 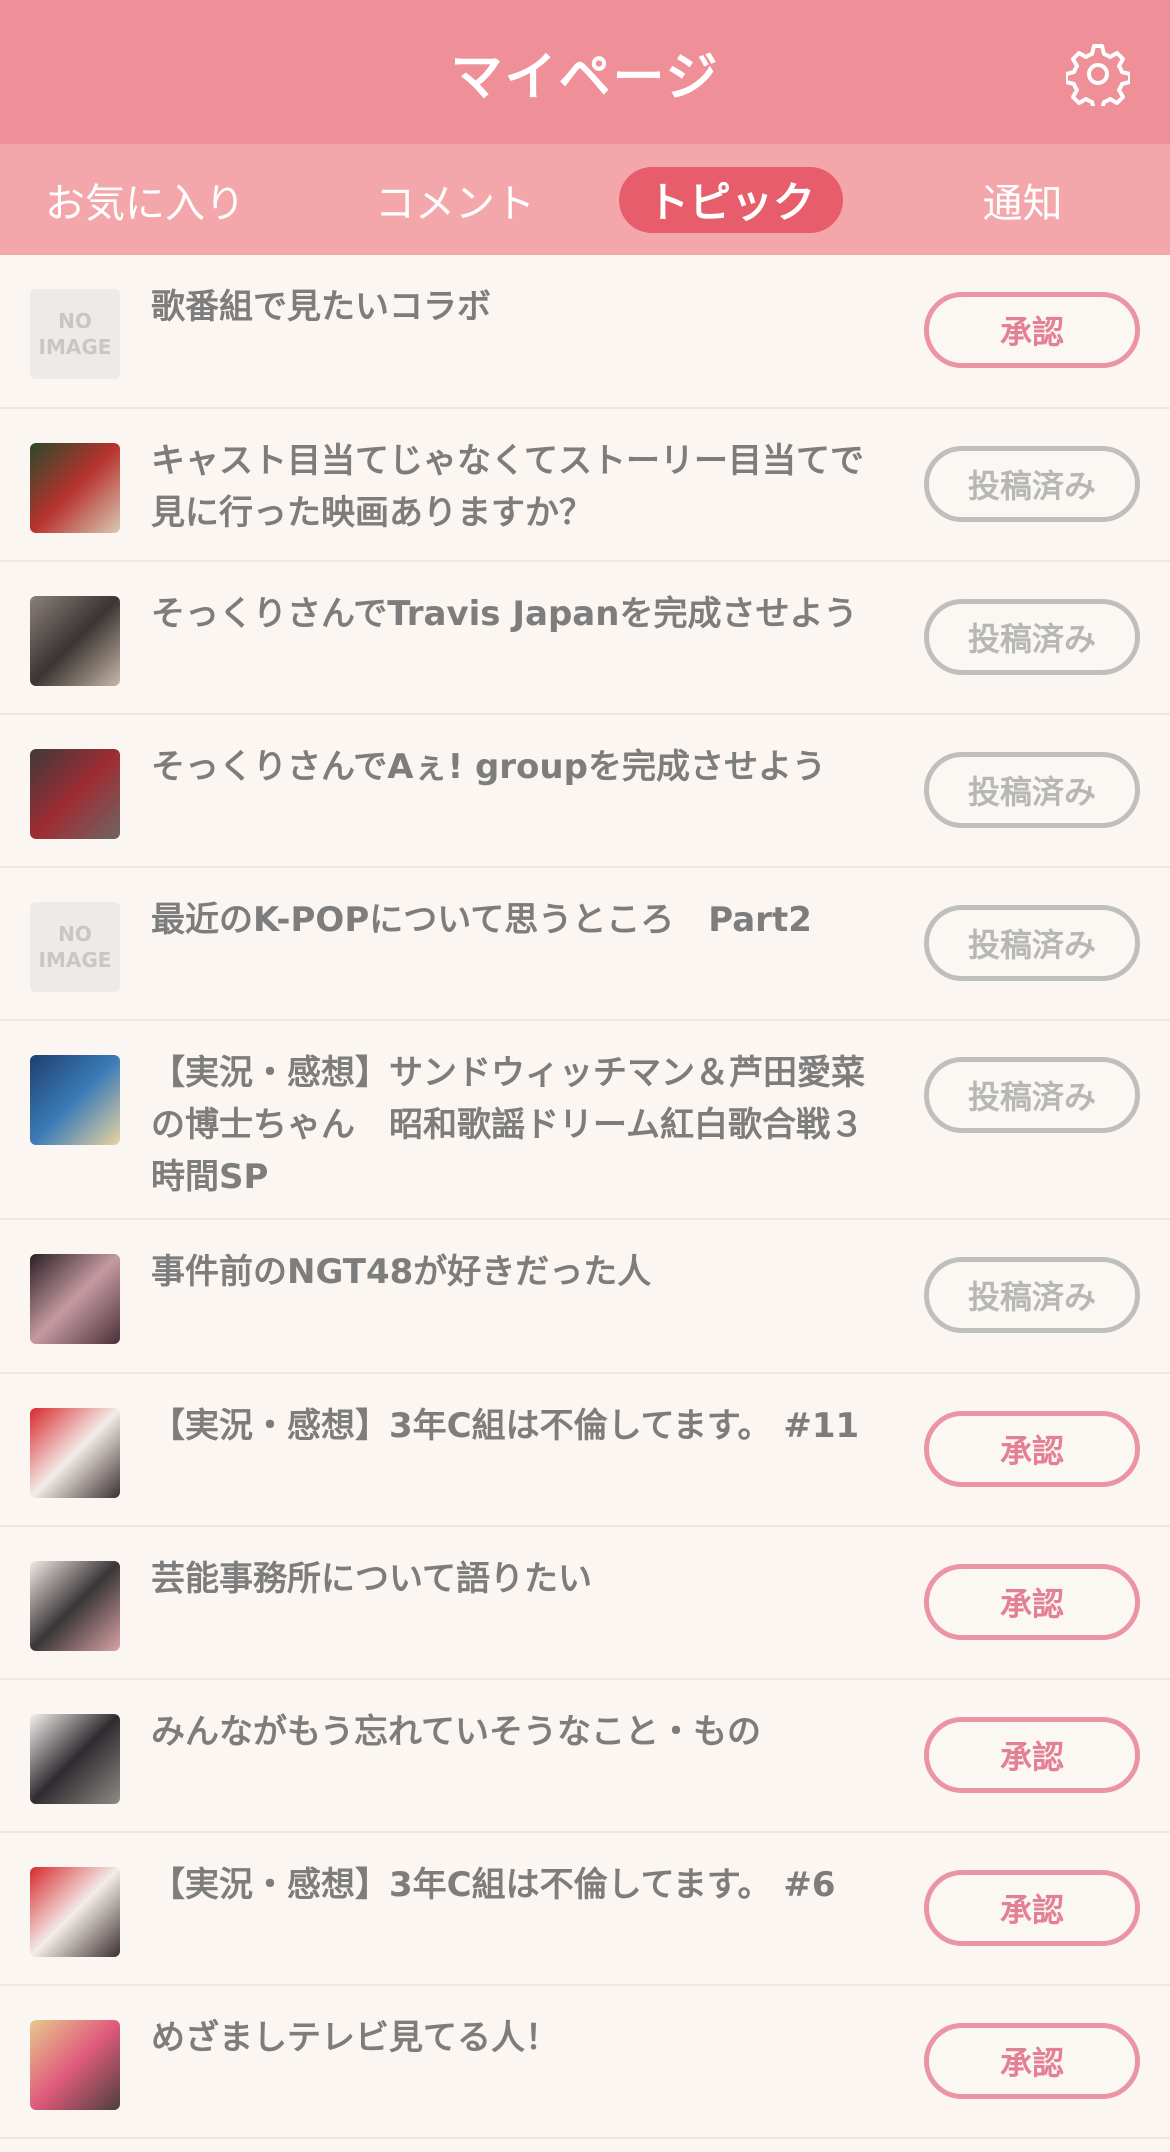 What do you see at coordinates (145, 203) in the screenshot?
I see `tab-label: お気に入り` at bounding box center [145, 203].